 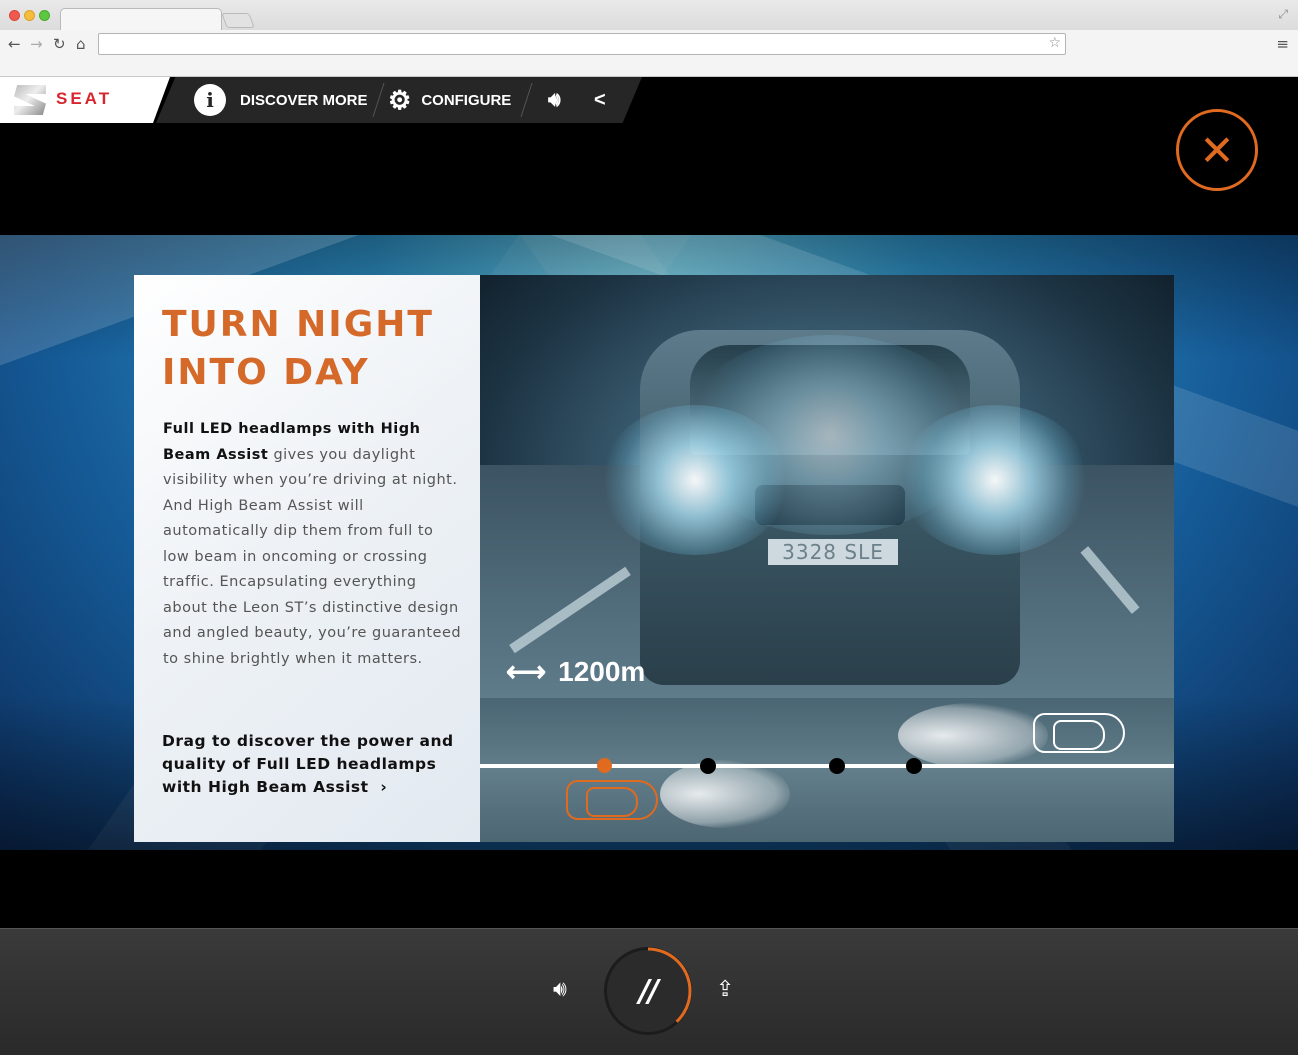 What do you see at coordinates (827, 770) in the screenshot?
I see `beam-slider` at bounding box center [827, 770].